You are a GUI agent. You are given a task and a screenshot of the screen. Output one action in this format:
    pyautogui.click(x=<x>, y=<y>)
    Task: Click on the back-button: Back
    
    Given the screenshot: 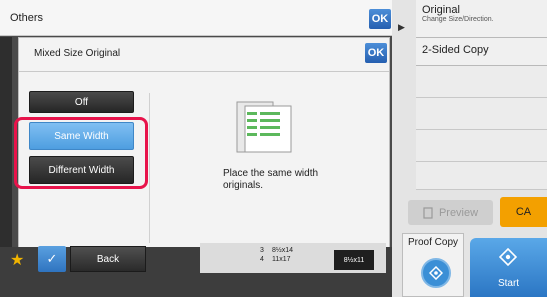 What is the action you would take?
    pyautogui.click(x=108, y=259)
    